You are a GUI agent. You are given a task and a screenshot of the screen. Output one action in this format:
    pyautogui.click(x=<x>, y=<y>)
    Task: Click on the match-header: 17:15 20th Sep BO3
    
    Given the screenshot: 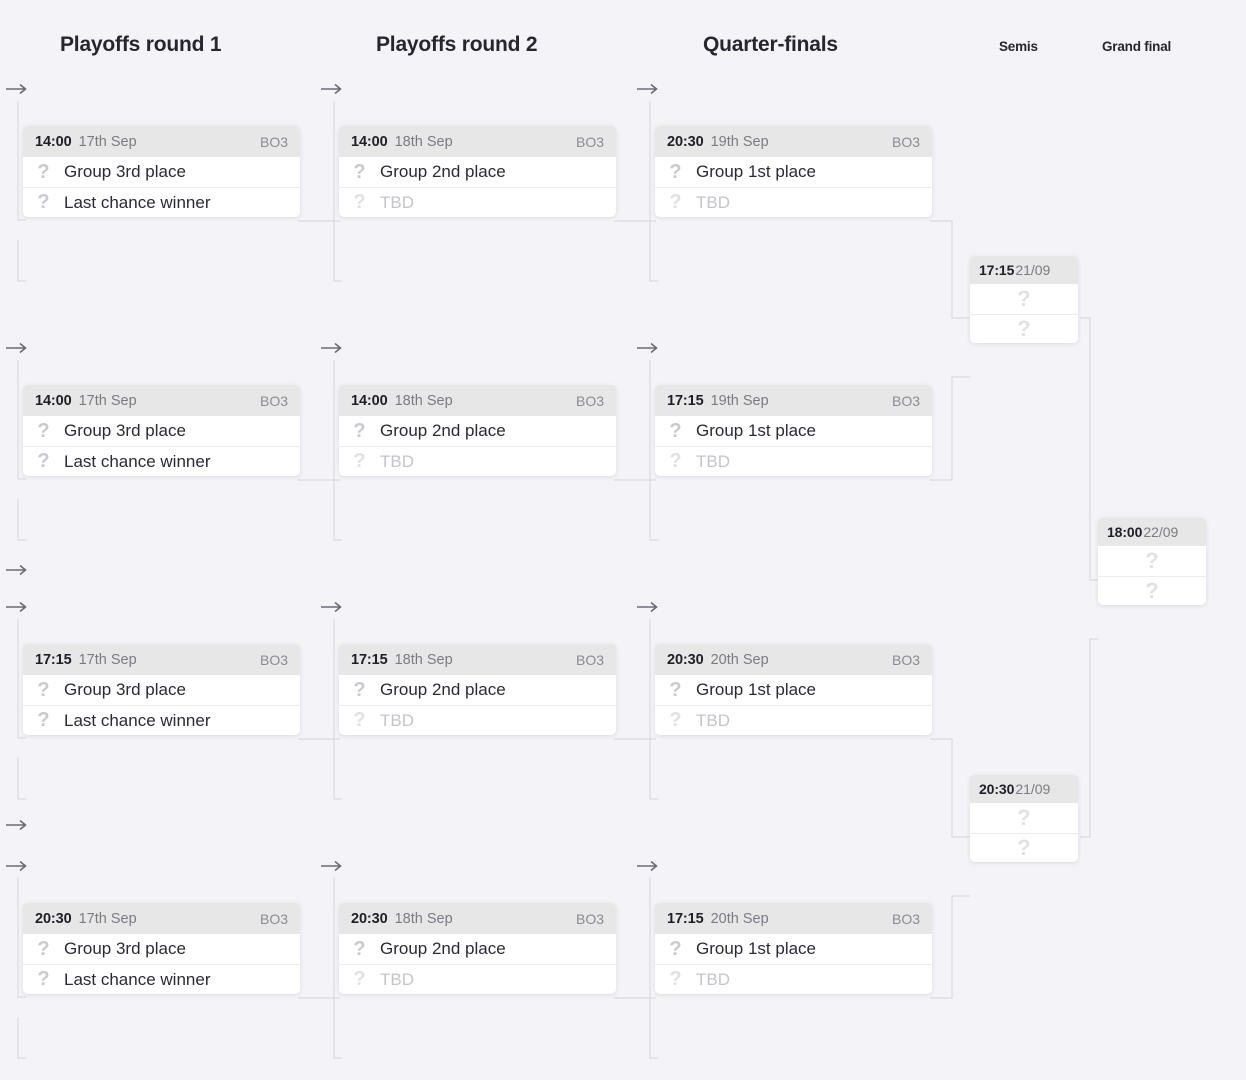 What is the action you would take?
    pyautogui.click(x=793, y=918)
    